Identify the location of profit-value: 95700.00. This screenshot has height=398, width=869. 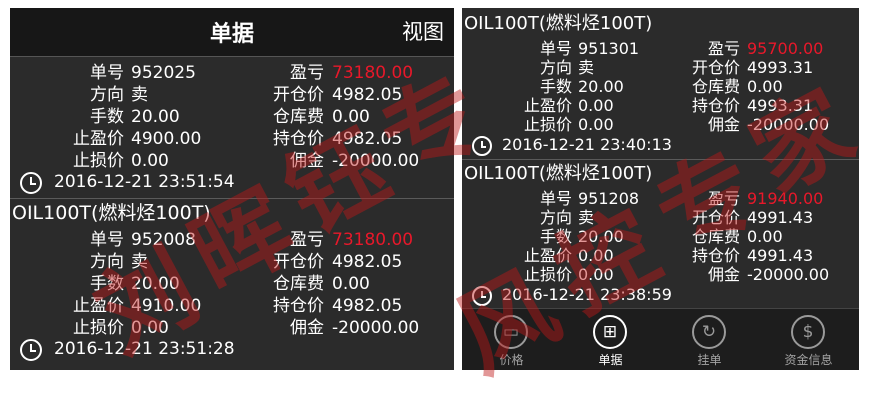
(785, 48).